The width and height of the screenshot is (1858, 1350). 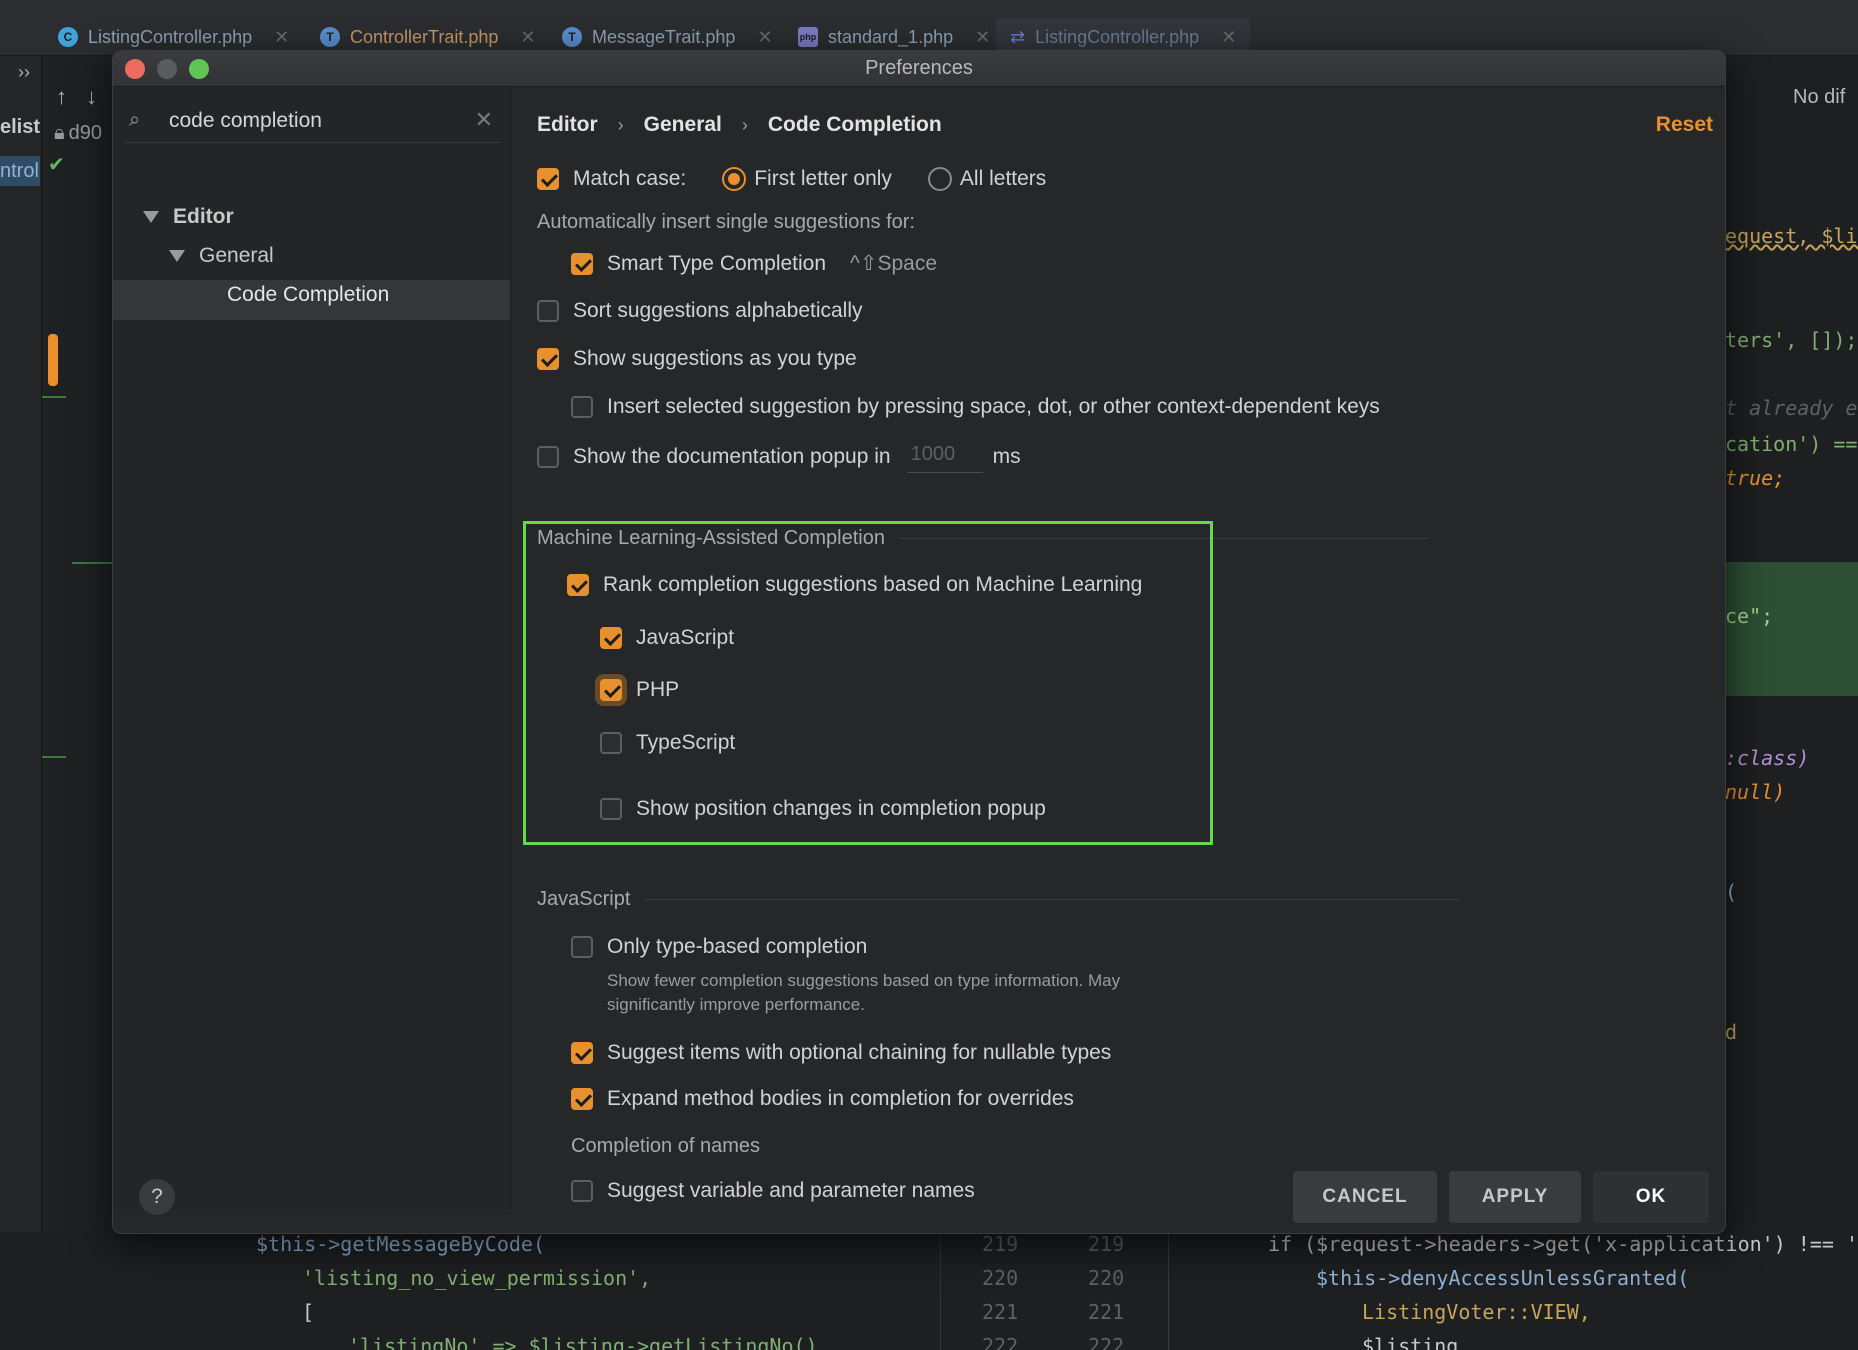 What do you see at coordinates (236, 255) in the screenshot?
I see `tree-item-label: General` at bounding box center [236, 255].